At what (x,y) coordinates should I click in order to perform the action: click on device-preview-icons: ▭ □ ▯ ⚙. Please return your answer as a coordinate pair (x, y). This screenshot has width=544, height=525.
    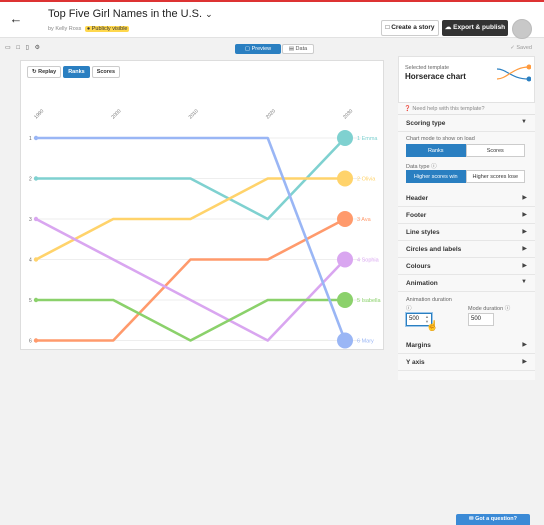
    Looking at the image, I should click on (23, 47).